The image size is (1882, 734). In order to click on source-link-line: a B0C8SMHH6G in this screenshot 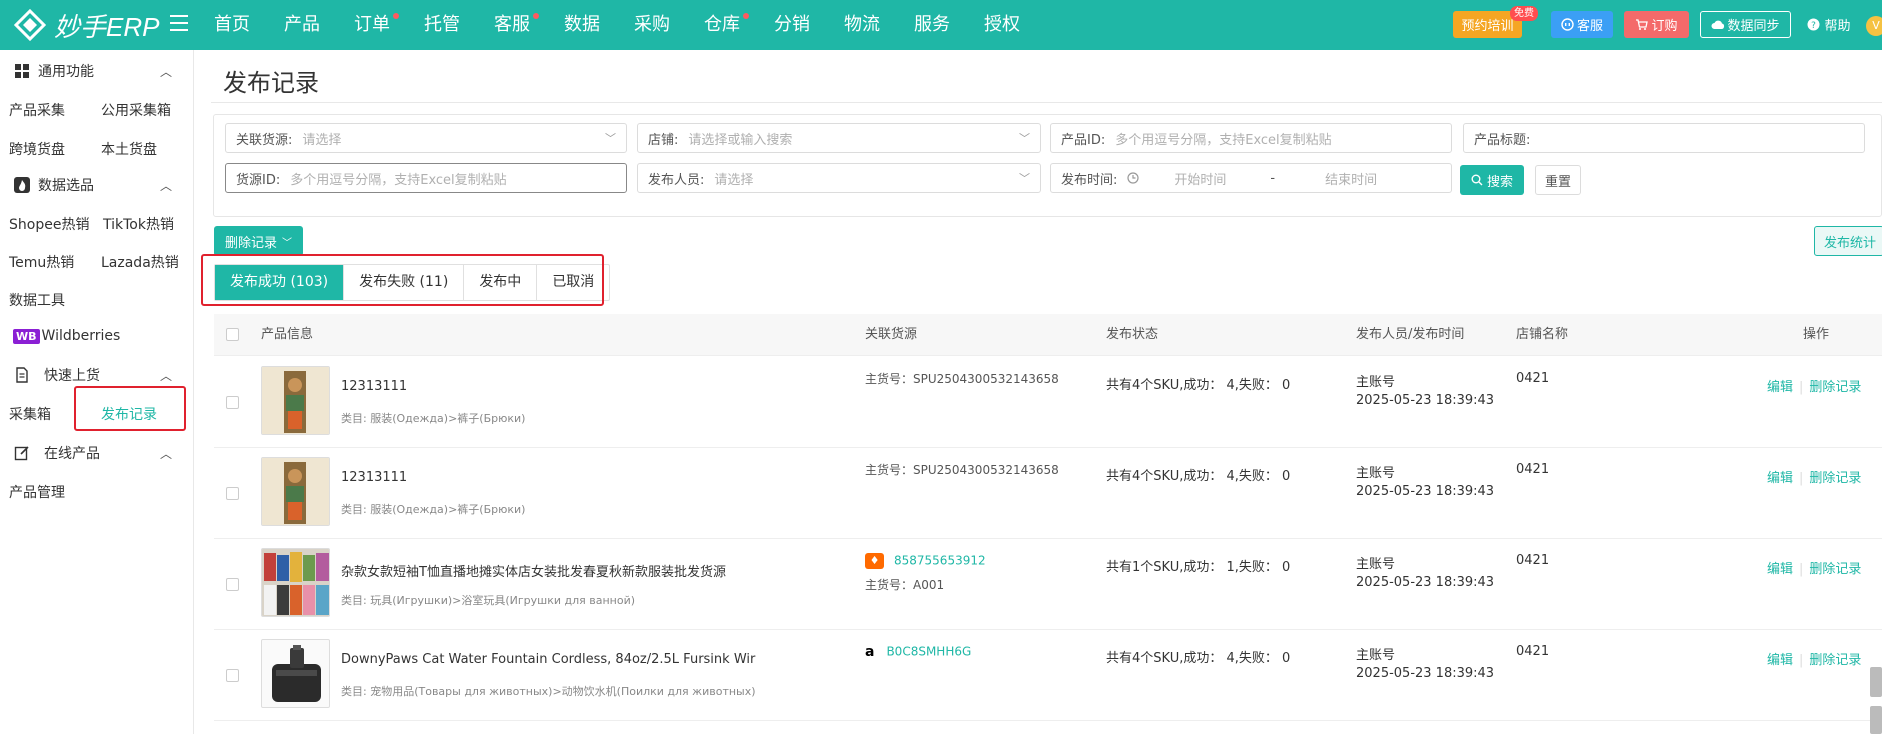, I will do `click(918, 652)`.